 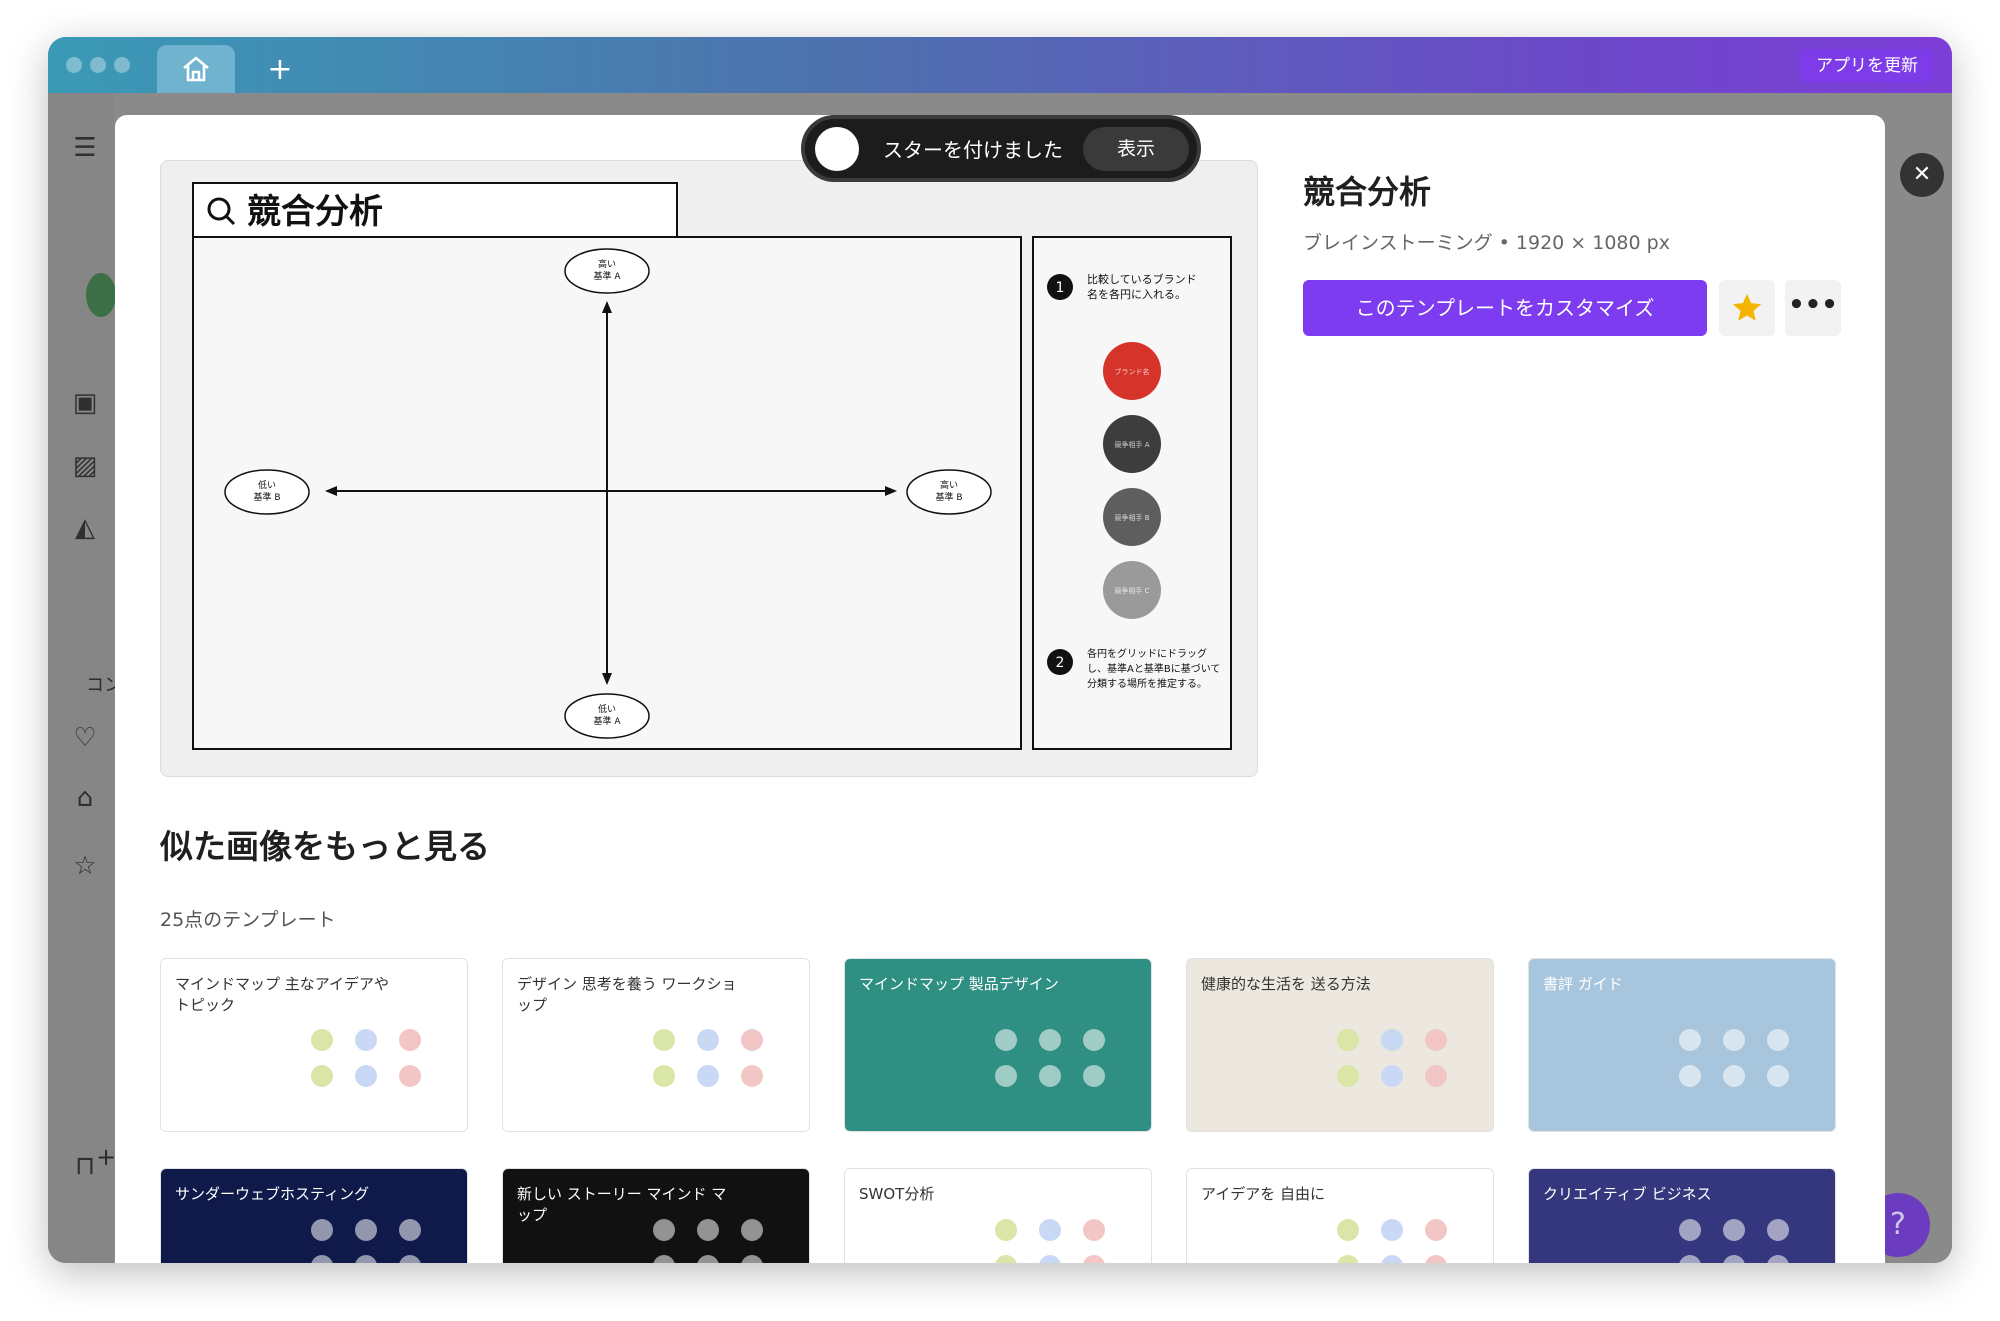 I want to click on step1-text-line2: 名を各円に入れる。, so click(x=1136, y=294).